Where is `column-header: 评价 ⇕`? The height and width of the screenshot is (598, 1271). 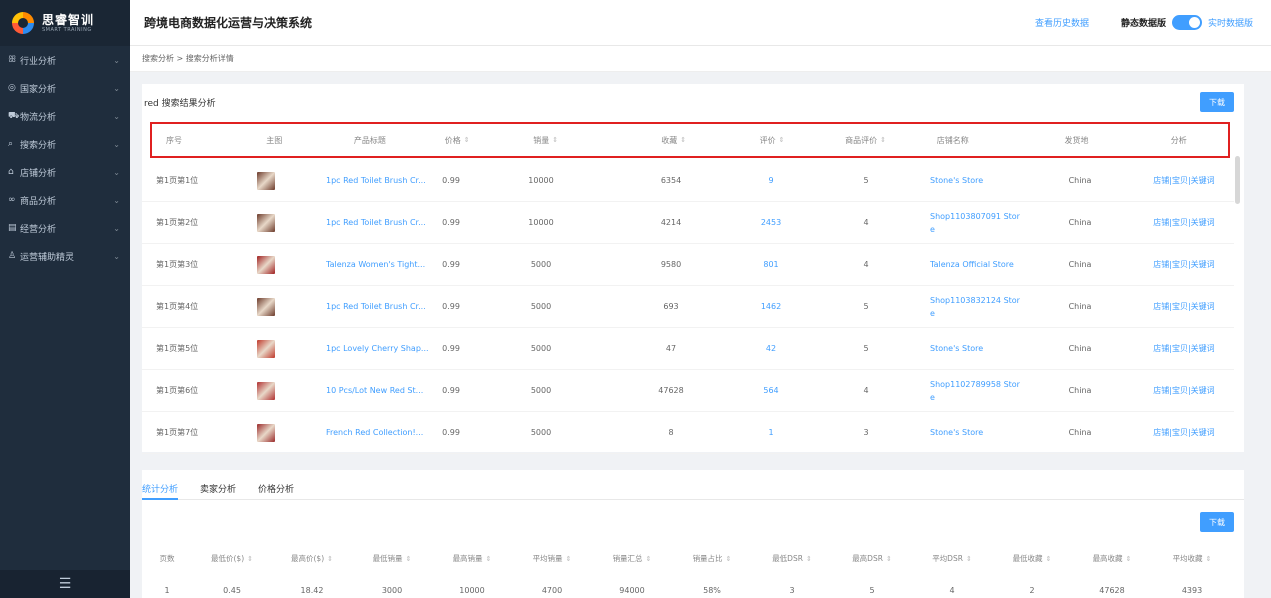 column-header: 评价 ⇕ is located at coordinates (772, 140).